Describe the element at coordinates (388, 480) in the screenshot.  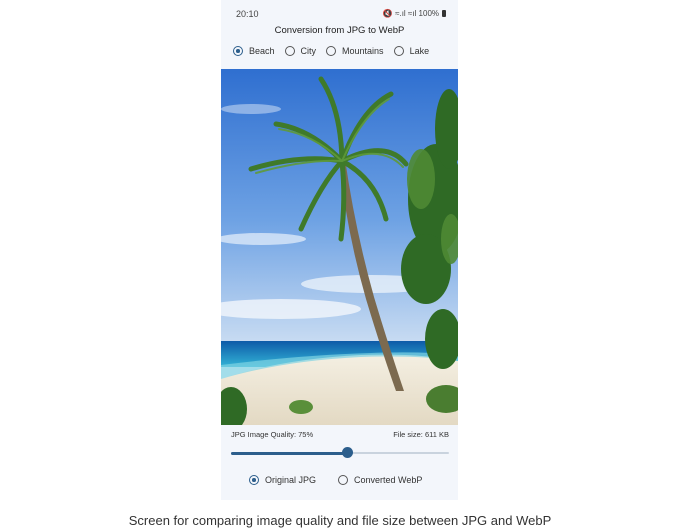
I see `radio-label: Converted WebP` at that location.